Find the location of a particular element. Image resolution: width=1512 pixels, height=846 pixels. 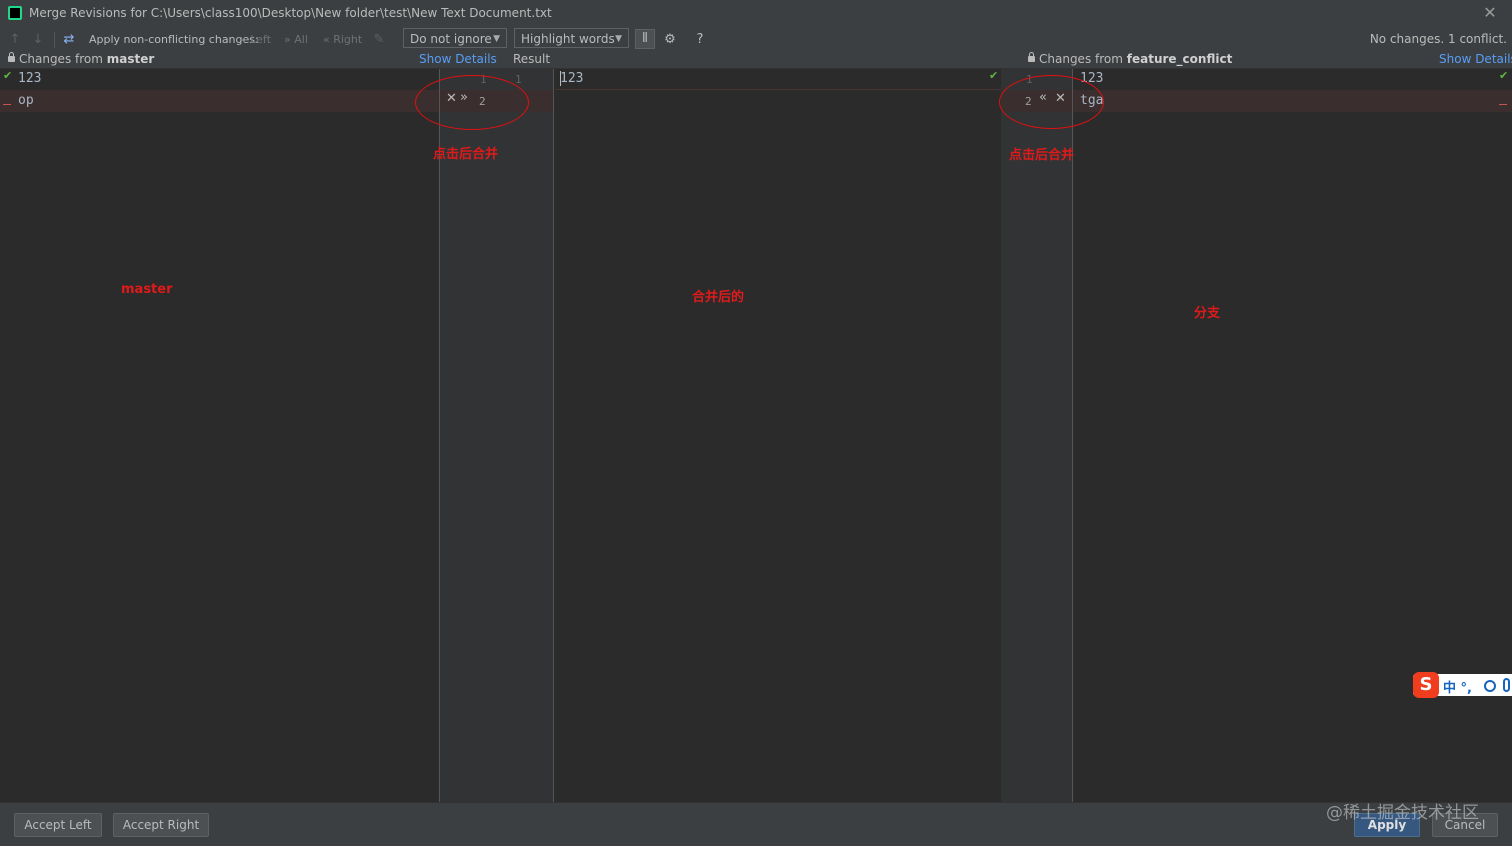

highlight-mode-dropdown: Highlight words ▼ is located at coordinates (571, 38).